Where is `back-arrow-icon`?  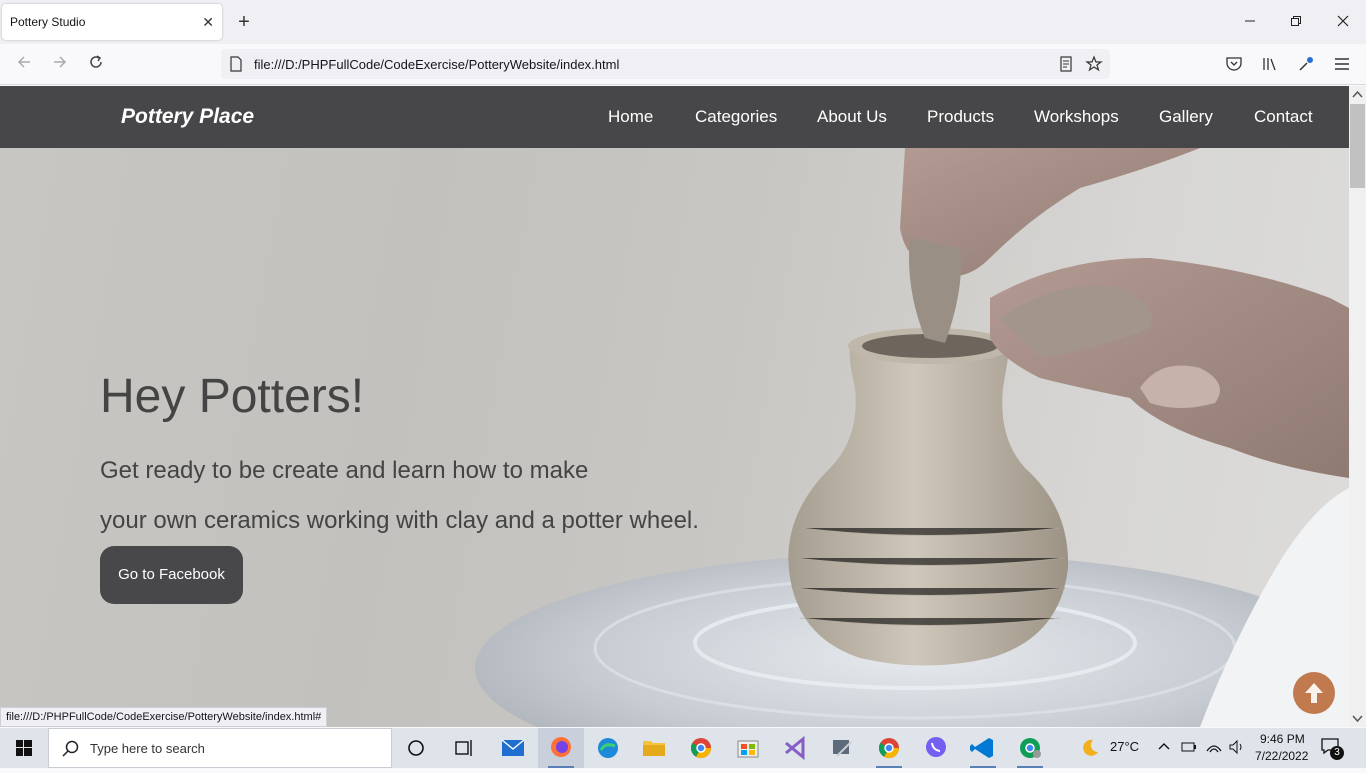 back-arrow-icon is located at coordinates (24, 65).